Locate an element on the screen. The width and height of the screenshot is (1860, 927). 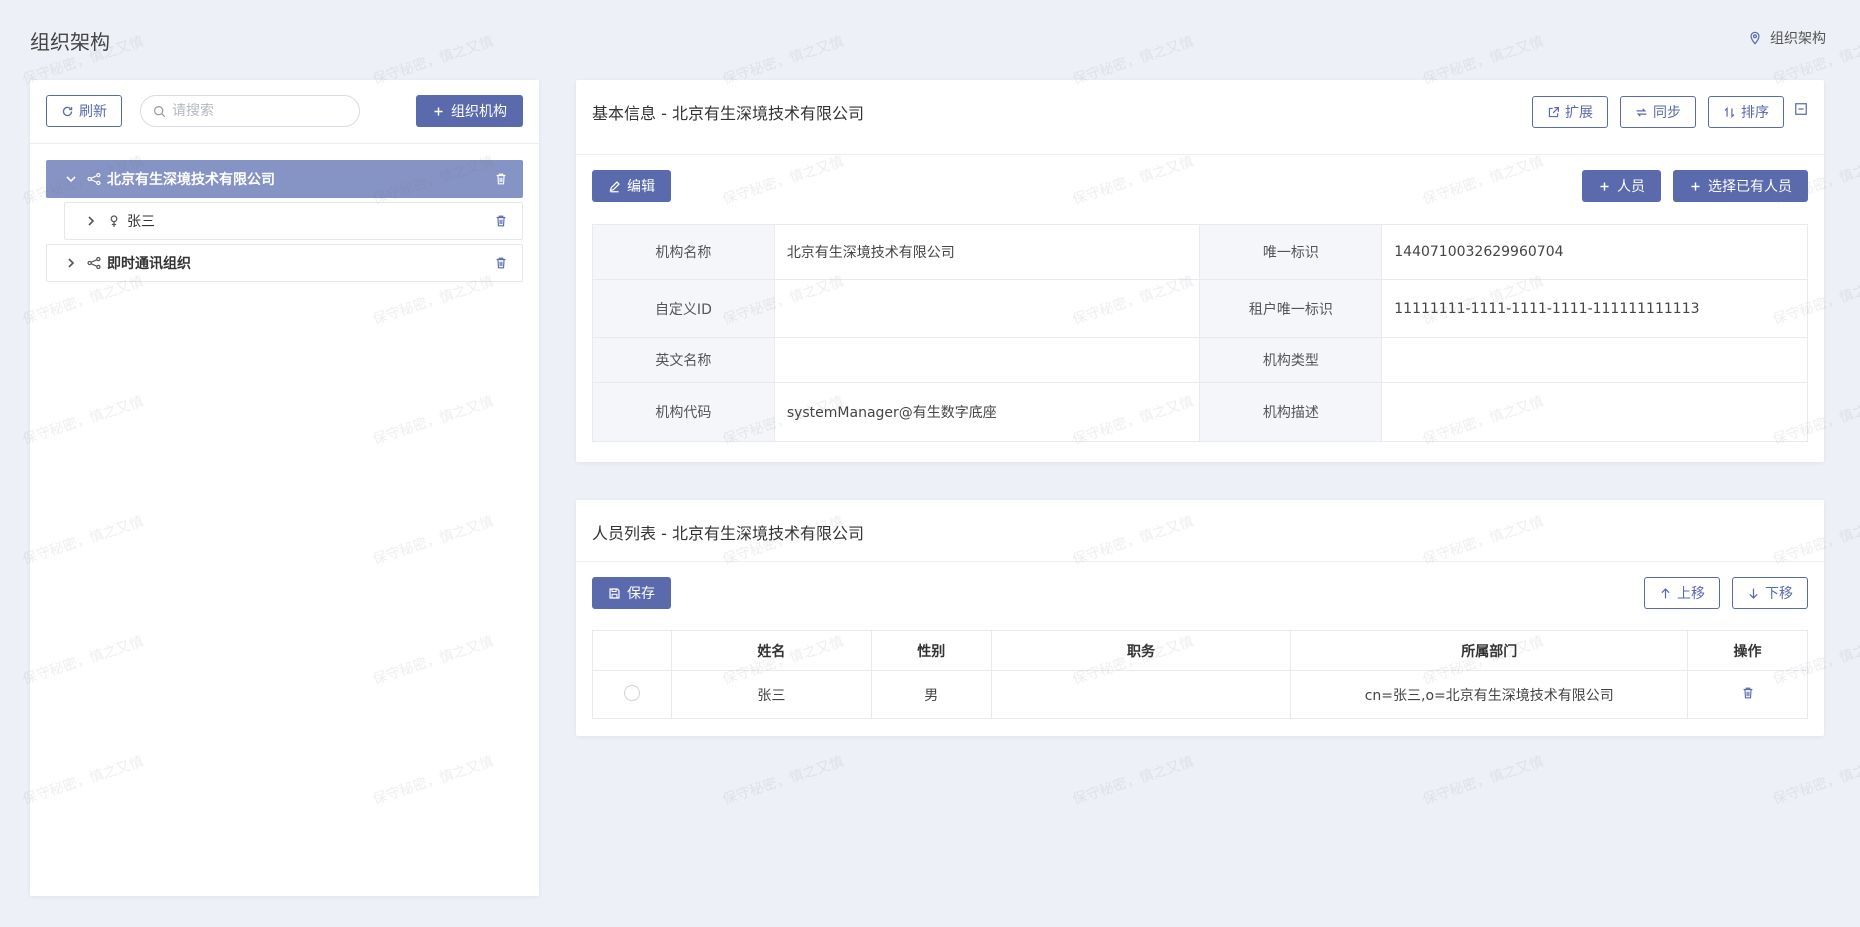
collapse-icon is located at coordinates (1801, 109).